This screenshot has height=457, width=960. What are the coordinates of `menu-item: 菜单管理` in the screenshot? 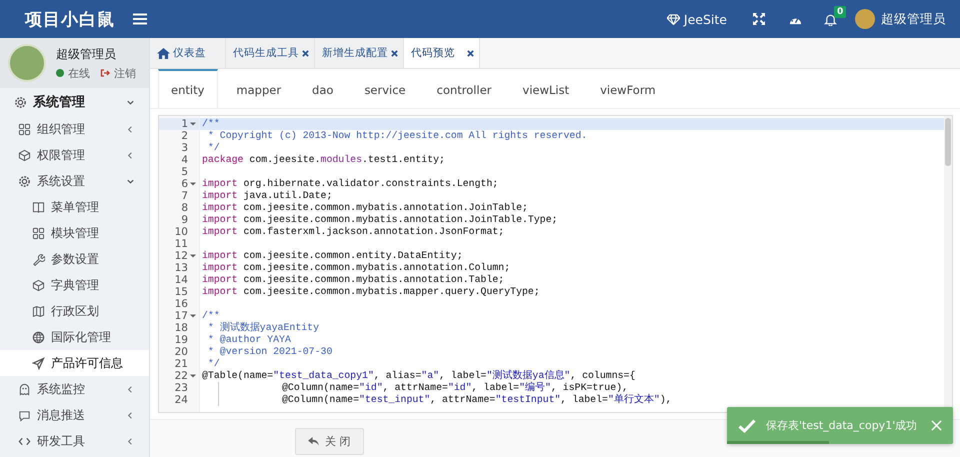 It's located at (74, 207).